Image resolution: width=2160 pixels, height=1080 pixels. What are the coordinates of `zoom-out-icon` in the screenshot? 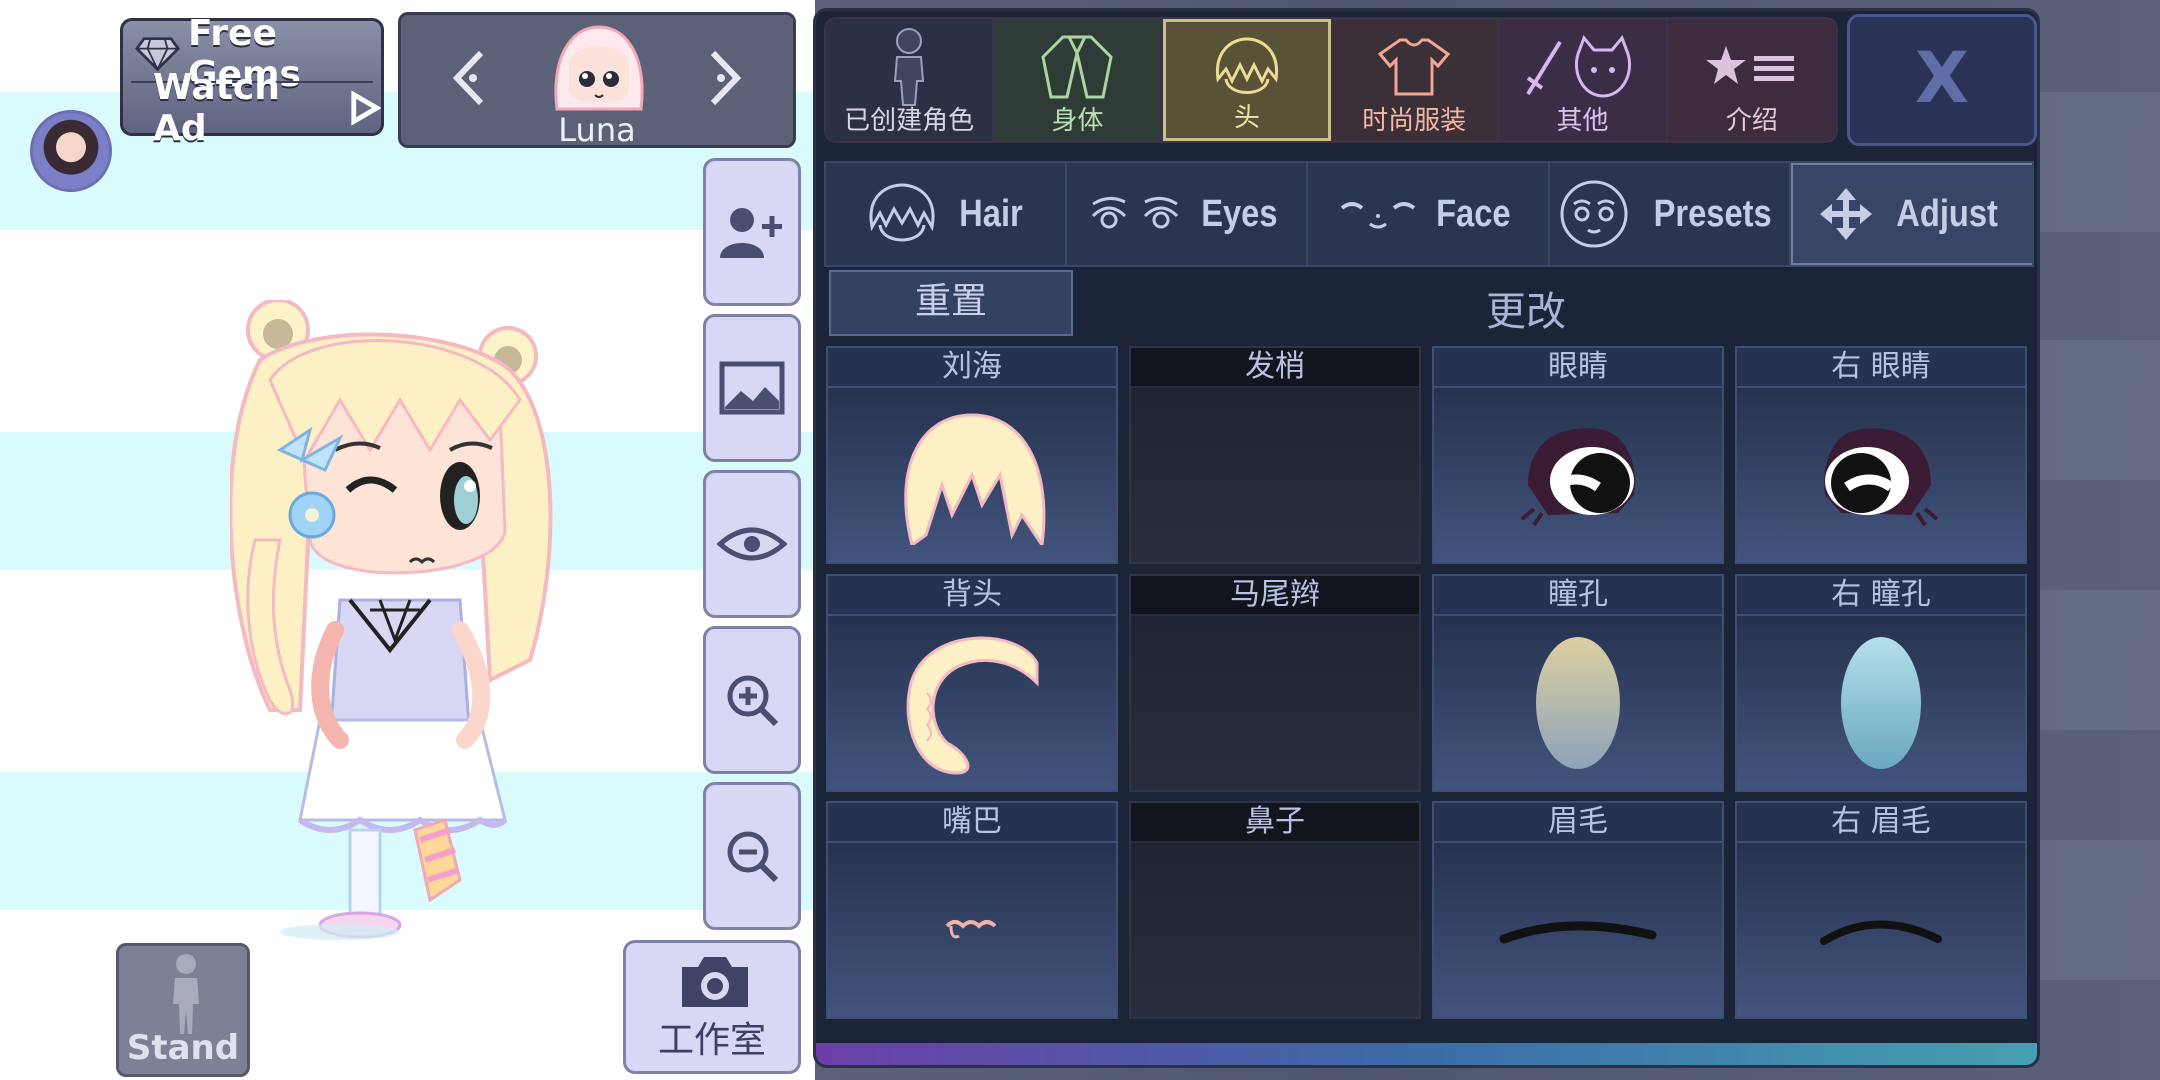 It's located at (753, 857).